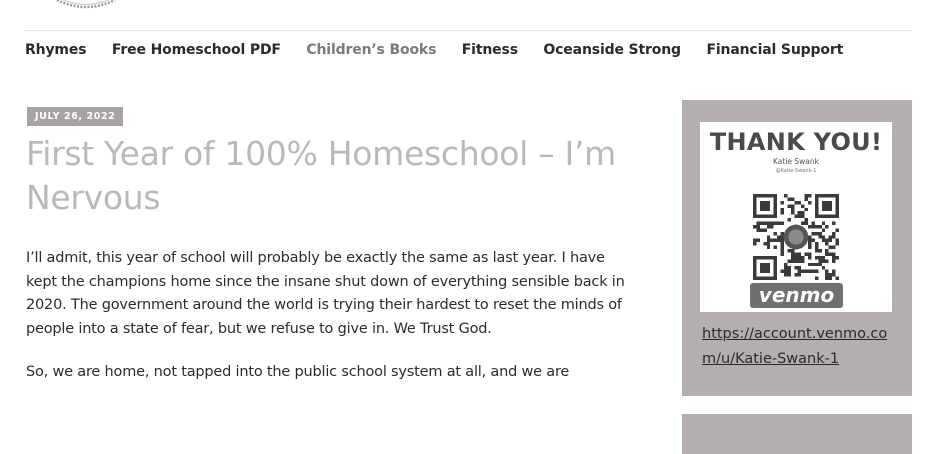 The image size is (930, 454). I want to click on nav-item-financial-support: Financial Support, so click(774, 50).